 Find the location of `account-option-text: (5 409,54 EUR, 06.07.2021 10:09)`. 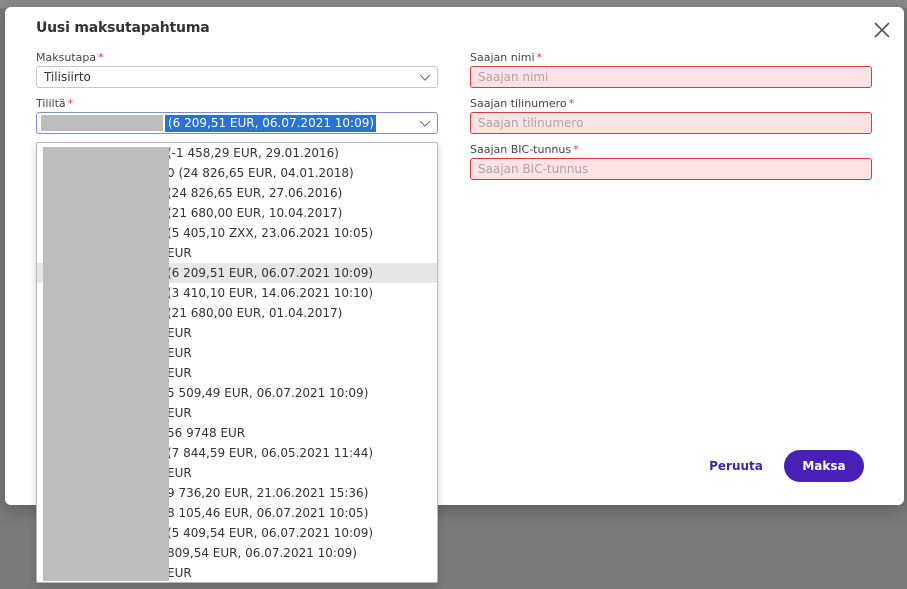

account-option-text: (5 409,54 EUR, 06.07.2021 10:09) is located at coordinates (270, 533).